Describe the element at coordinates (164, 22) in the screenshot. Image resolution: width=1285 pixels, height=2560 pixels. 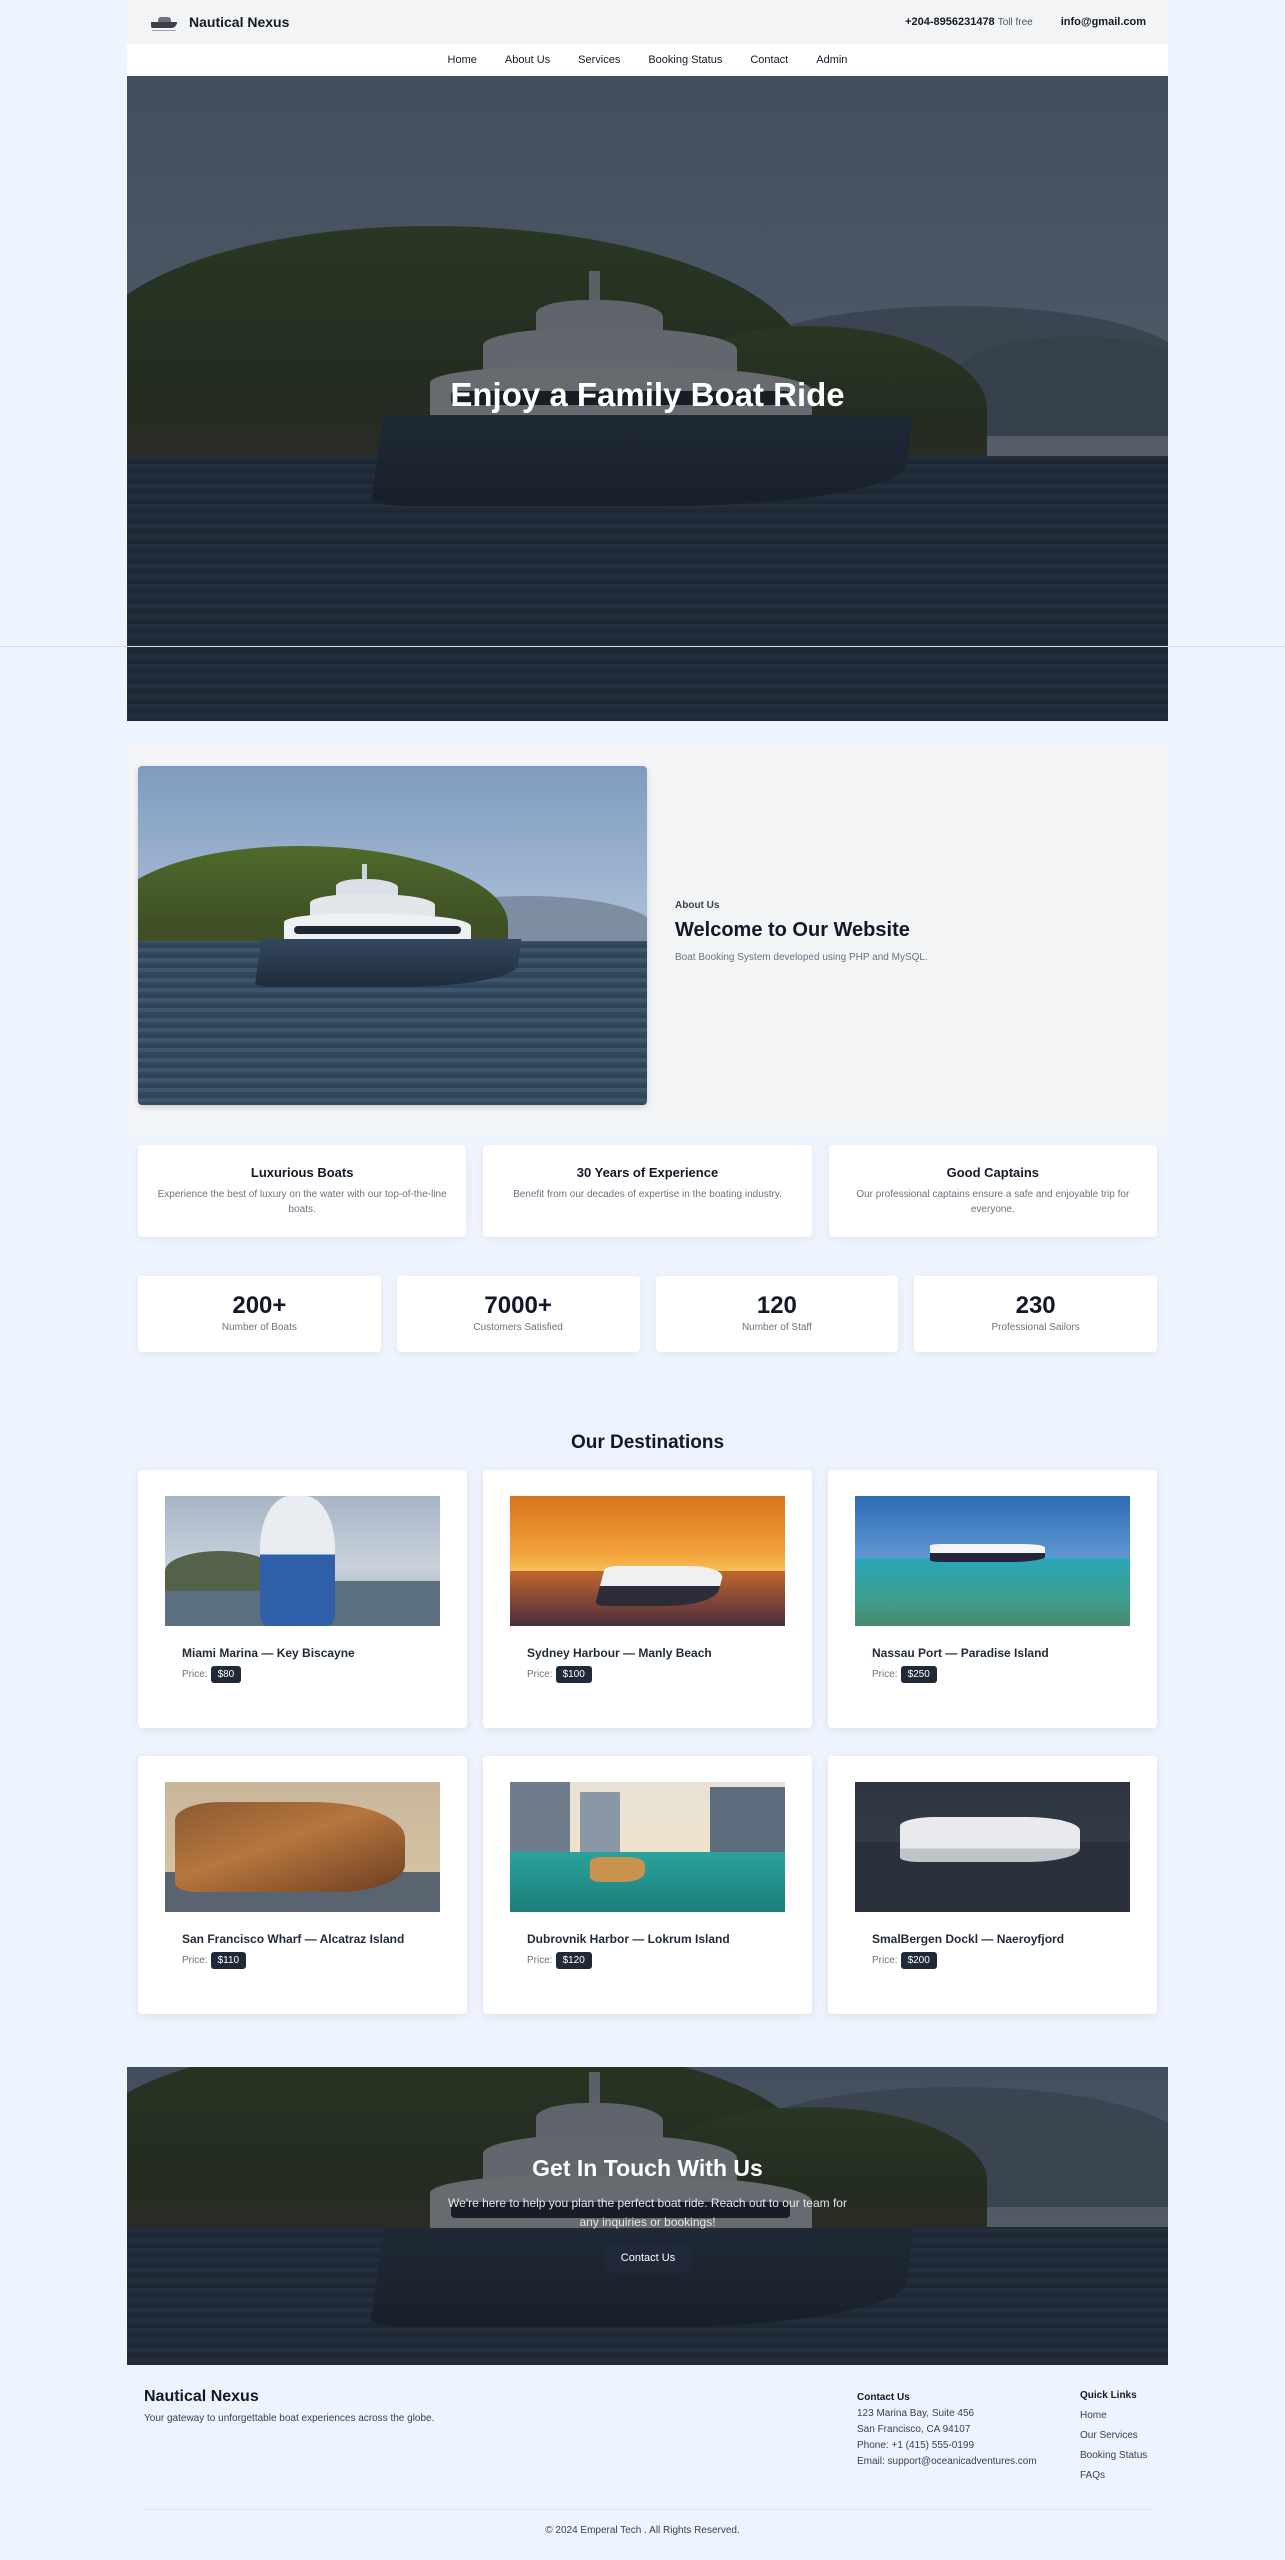
I see `boat-logo-icon` at that location.